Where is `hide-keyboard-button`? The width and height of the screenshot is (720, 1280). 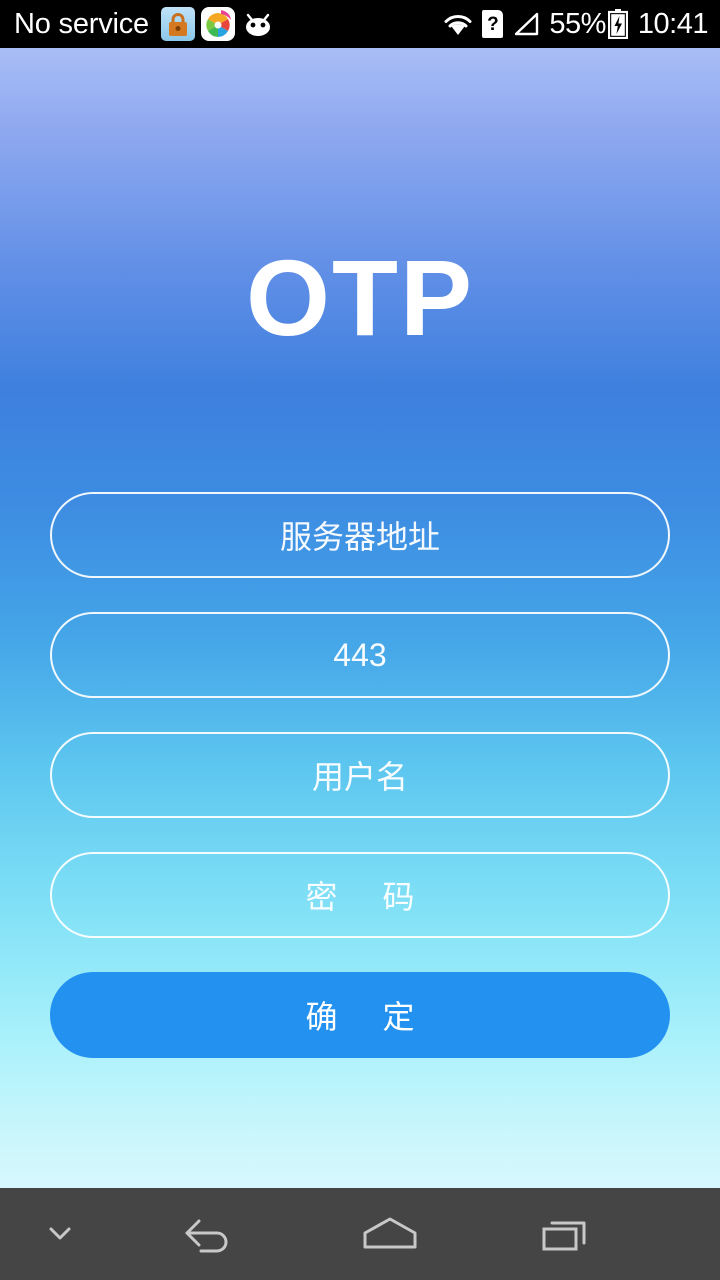 hide-keyboard-button is located at coordinates (60, 1234).